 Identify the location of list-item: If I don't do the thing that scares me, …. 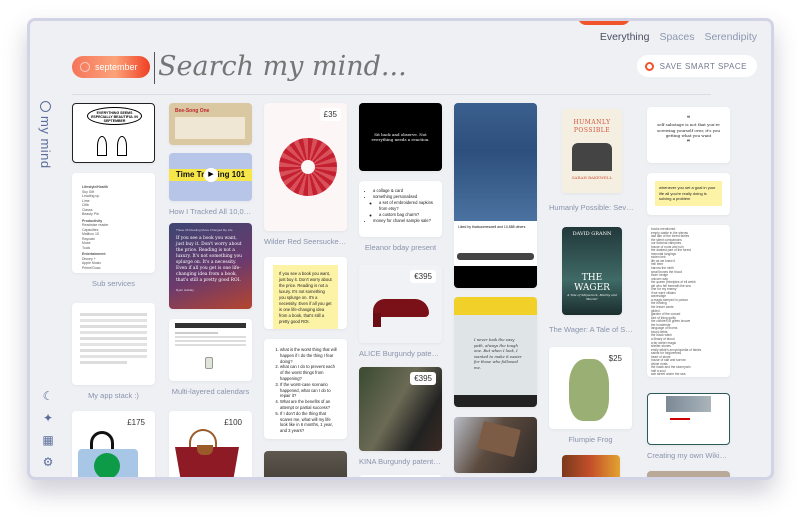
(309, 422).